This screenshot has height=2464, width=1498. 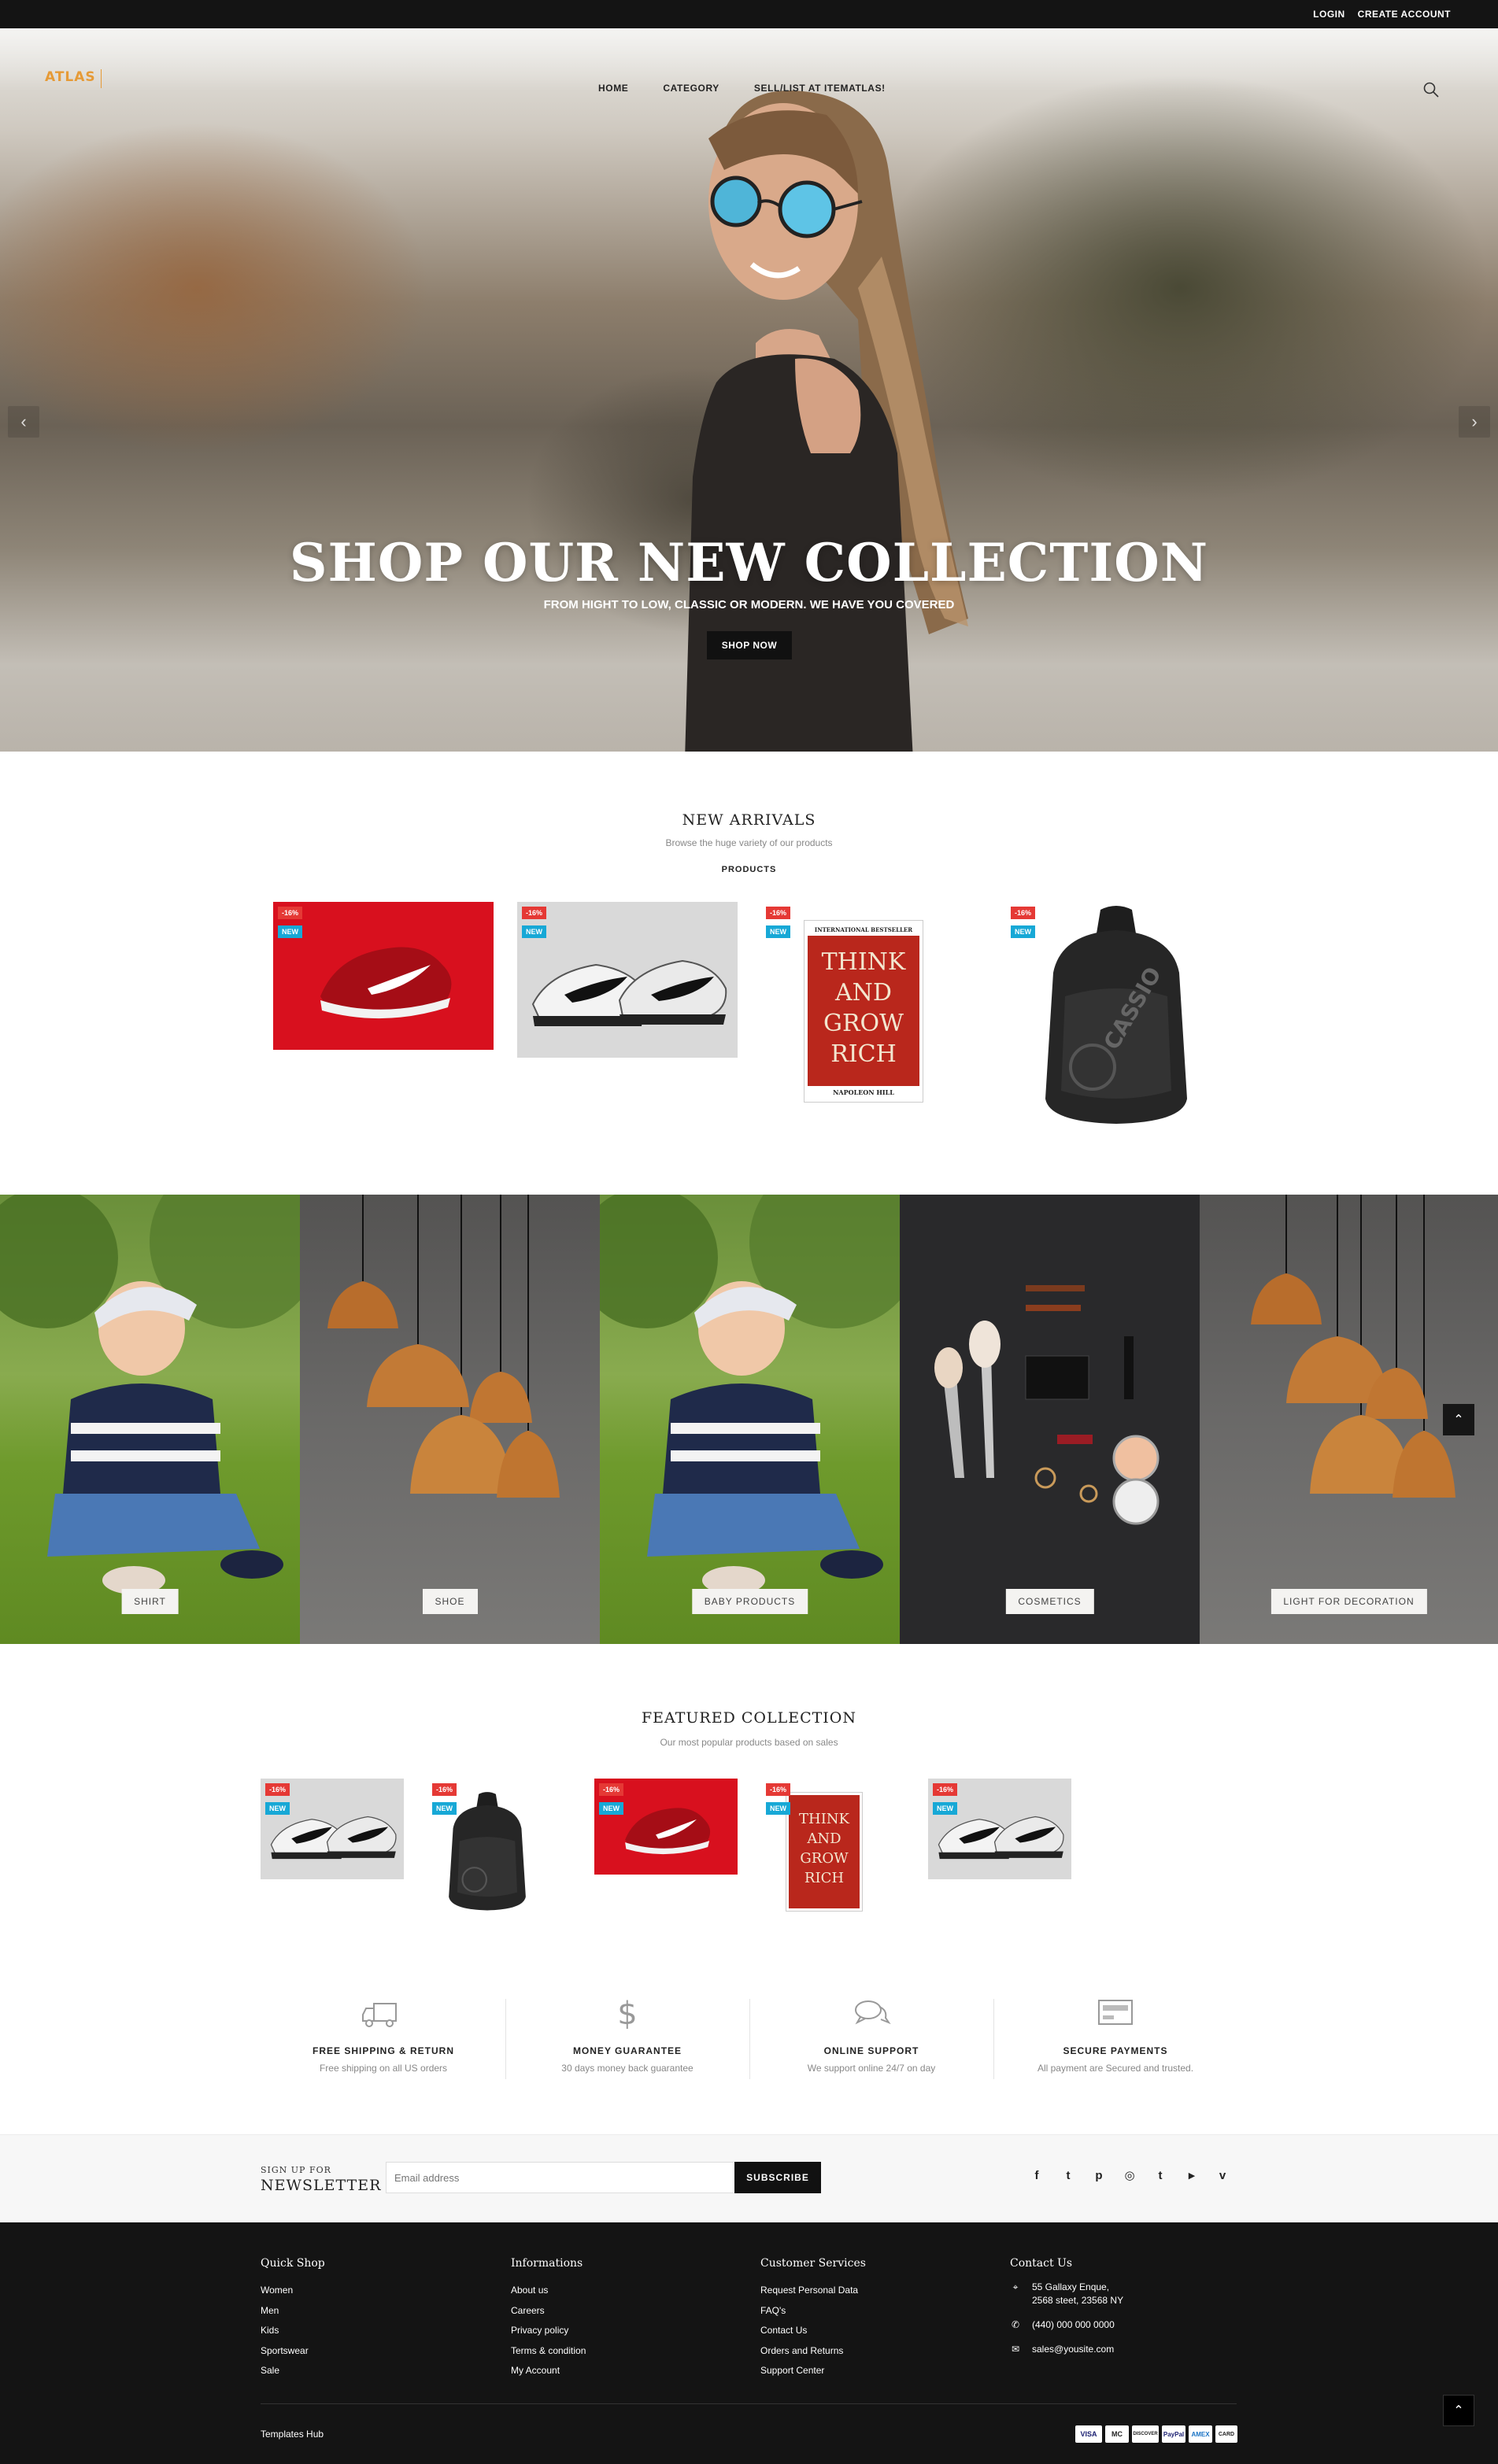 I want to click on tab-products: PRODUCTS, so click(x=749, y=870).